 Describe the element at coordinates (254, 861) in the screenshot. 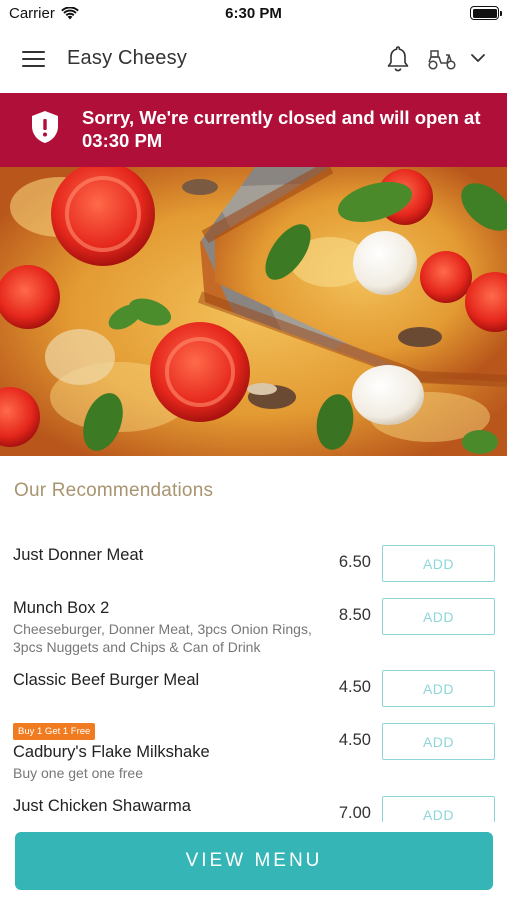

I see `view-menu-button: VIEW MENU` at that location.